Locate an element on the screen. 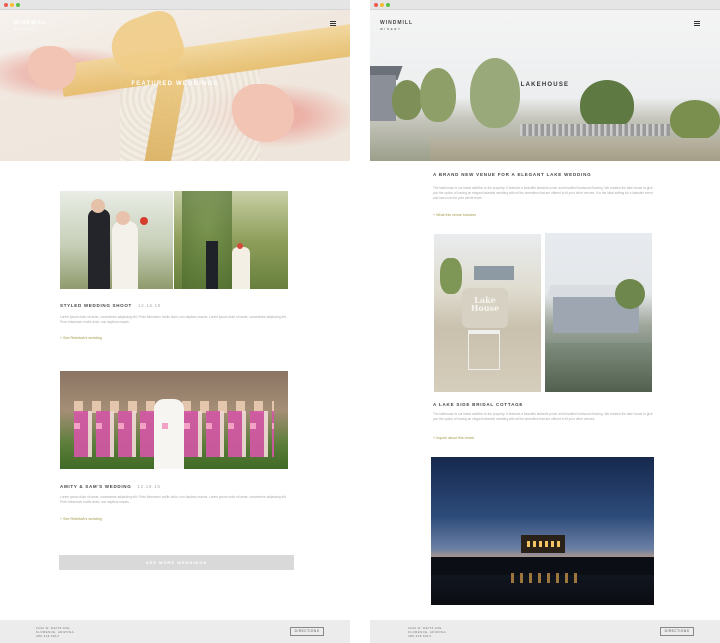 The image size is (720, 643). hero-deck-image is located at coordinates (595, 130).